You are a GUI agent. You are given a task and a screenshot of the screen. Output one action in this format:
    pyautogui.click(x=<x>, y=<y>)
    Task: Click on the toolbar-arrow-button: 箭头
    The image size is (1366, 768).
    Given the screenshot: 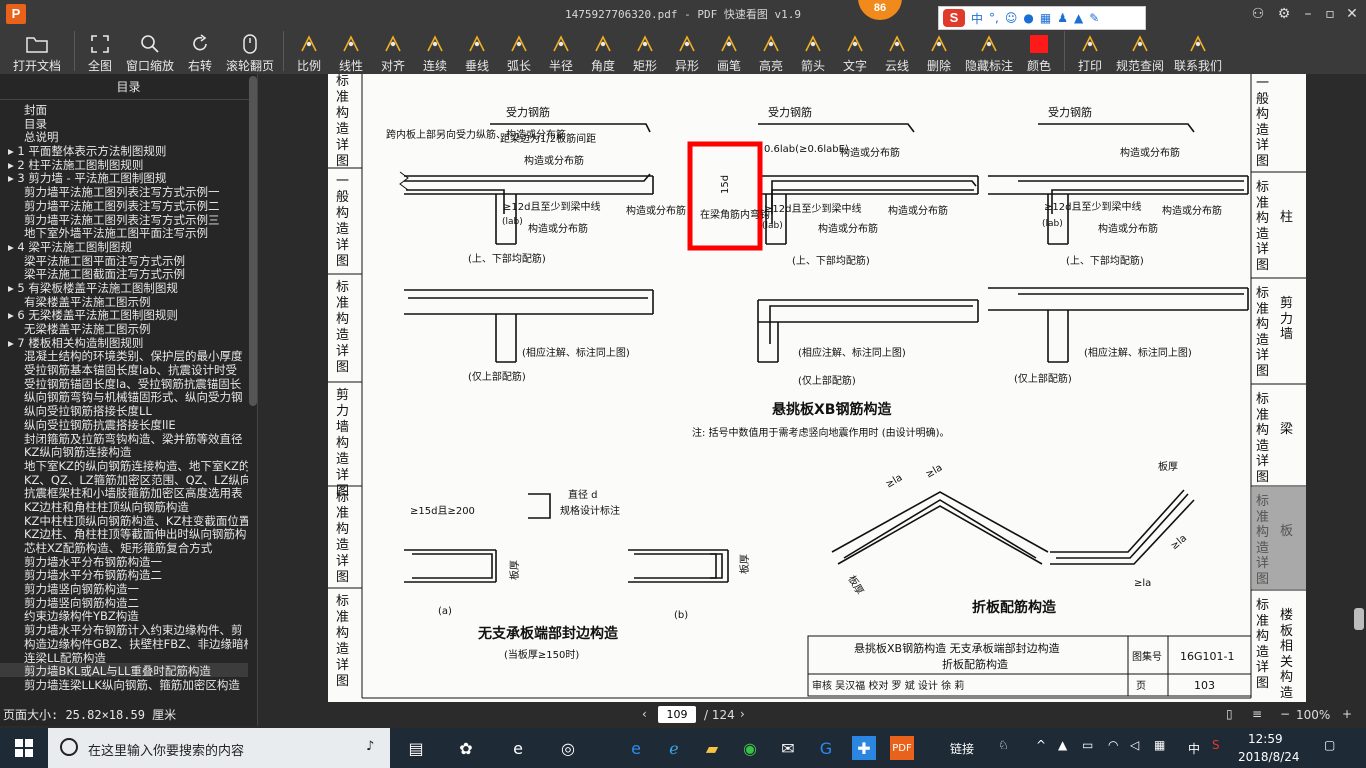 What is the action you would take?
    pyautogui.click(x=813, y=51)
    